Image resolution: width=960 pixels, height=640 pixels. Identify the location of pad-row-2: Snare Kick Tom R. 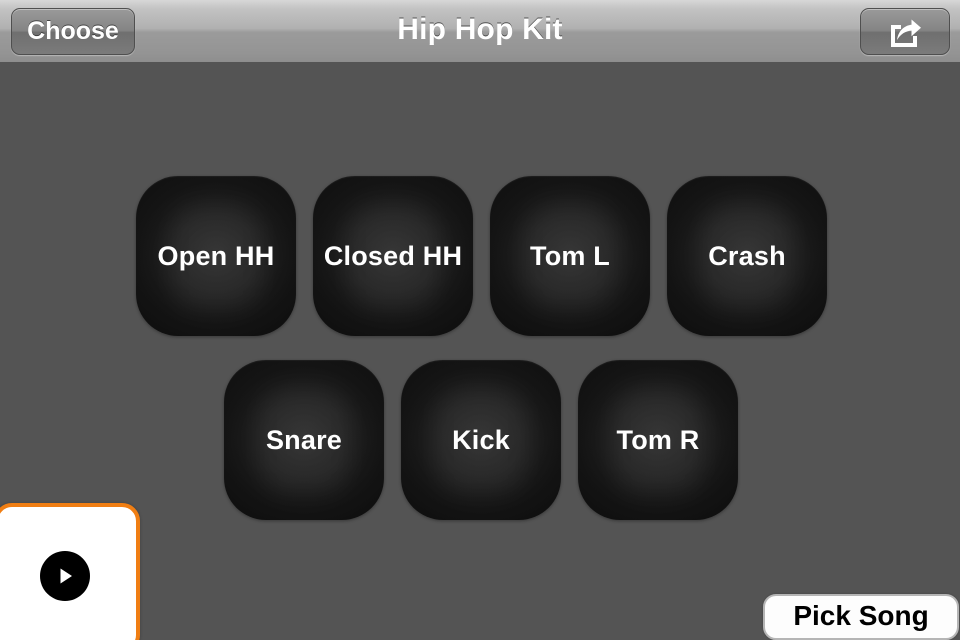
(481, 440).